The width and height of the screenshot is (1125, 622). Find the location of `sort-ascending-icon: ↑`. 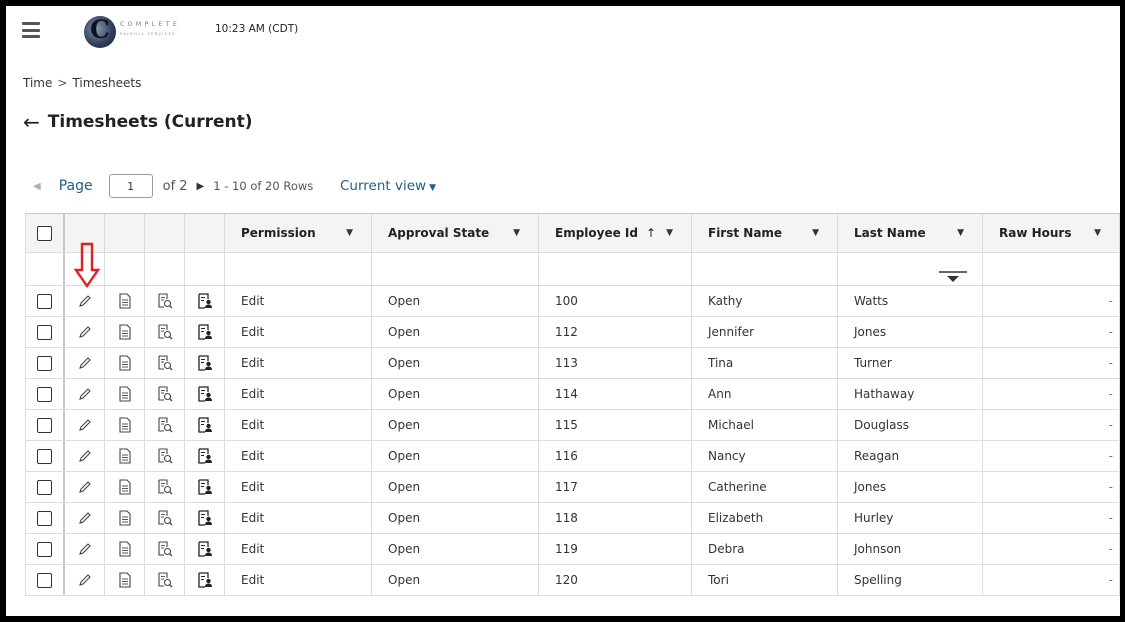

sort-ascending-icon: ↑ is located at coordinates (651, 233).